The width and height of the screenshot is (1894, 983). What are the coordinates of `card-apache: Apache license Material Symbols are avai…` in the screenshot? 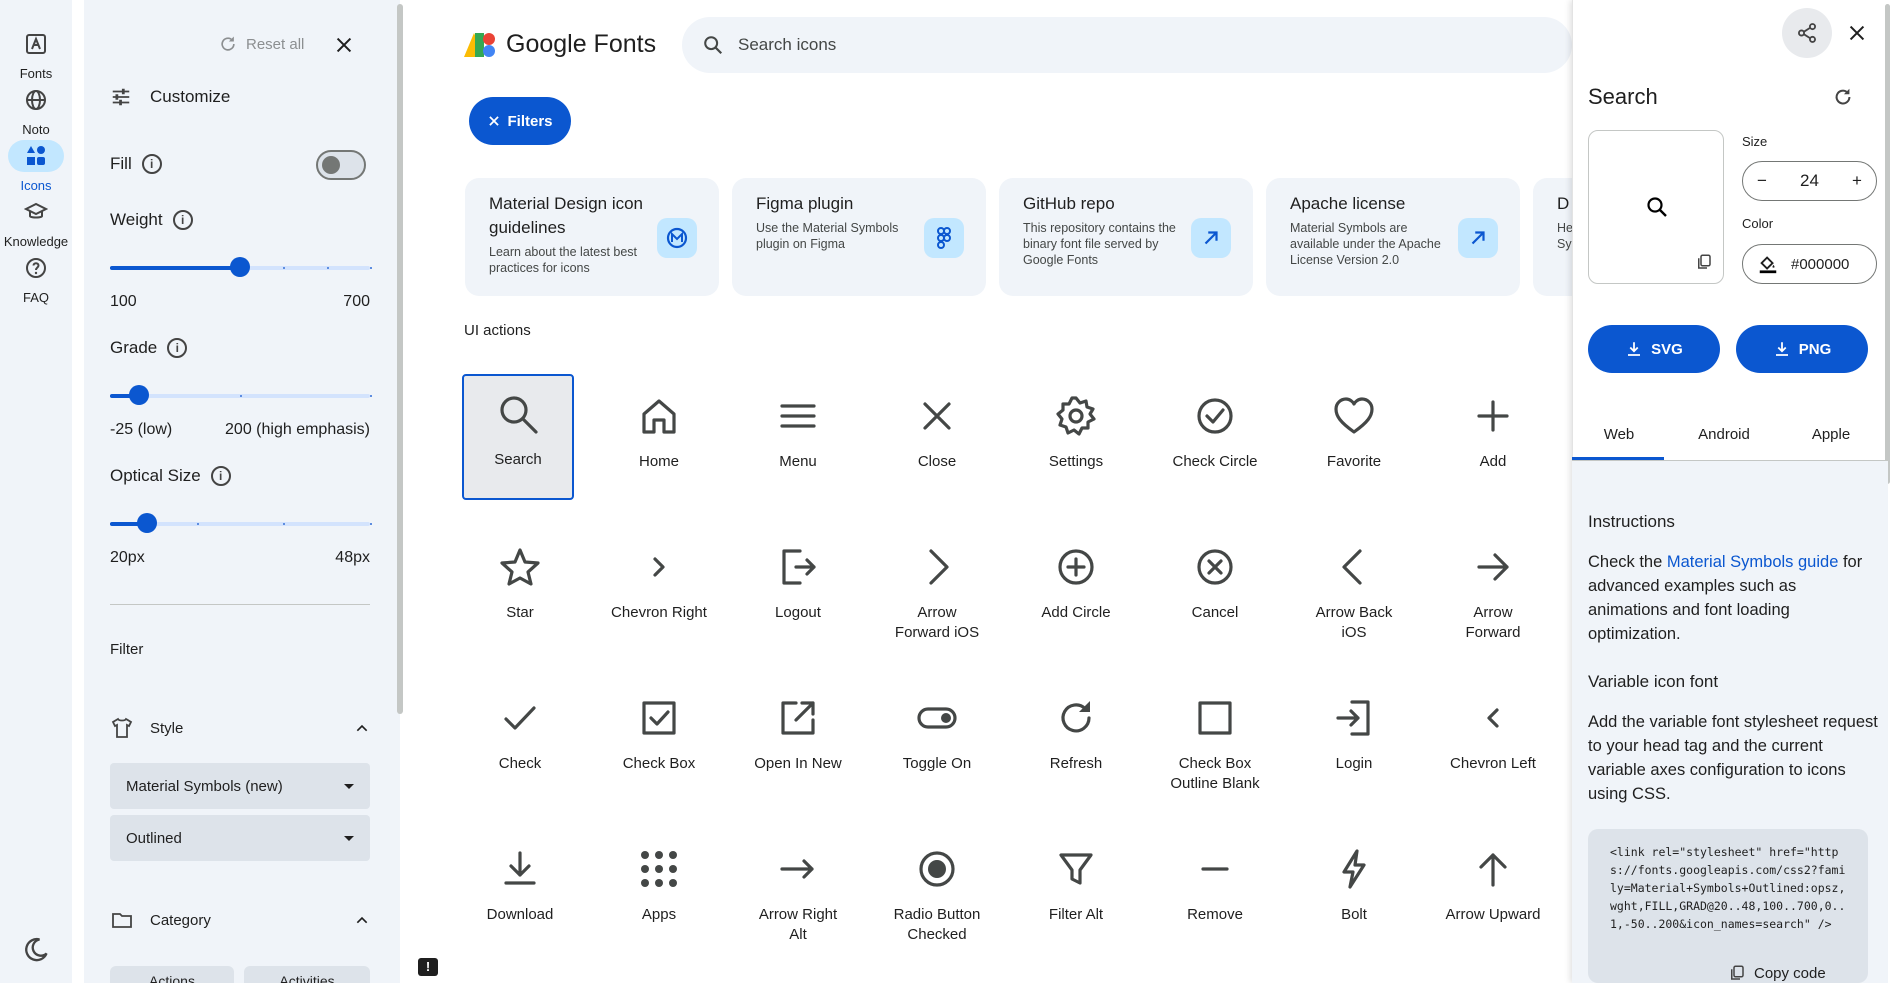 It's located at (1393, 237).